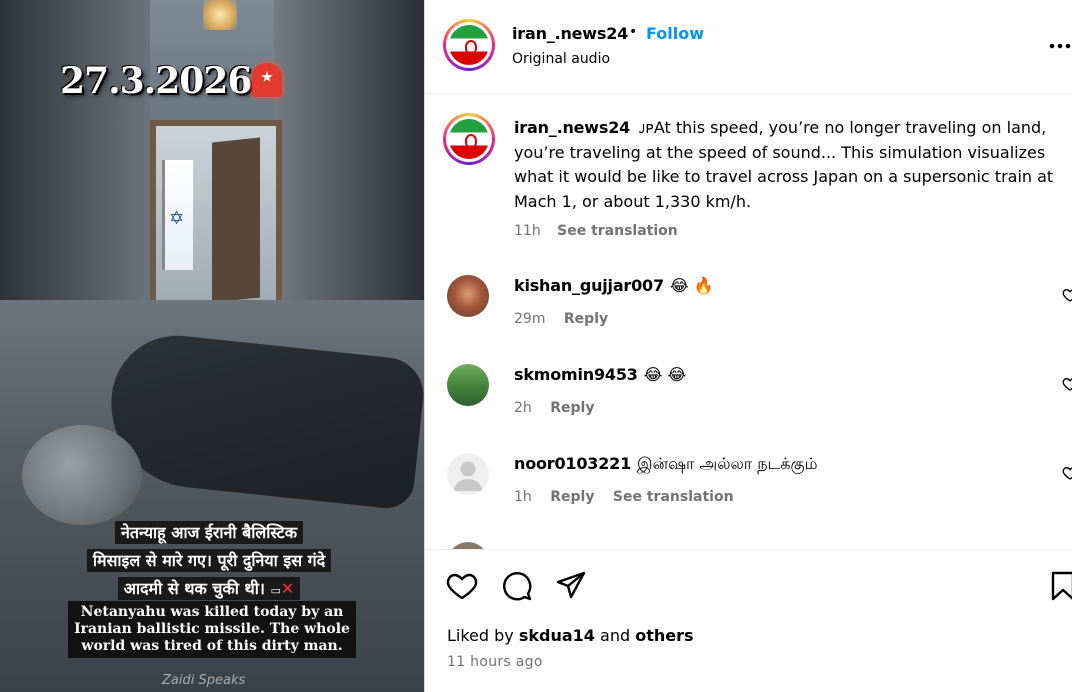 The image size is (1072, 692). Describe the element at coordinates (236, 220) in the screenshot. I see `media-door` at that location.